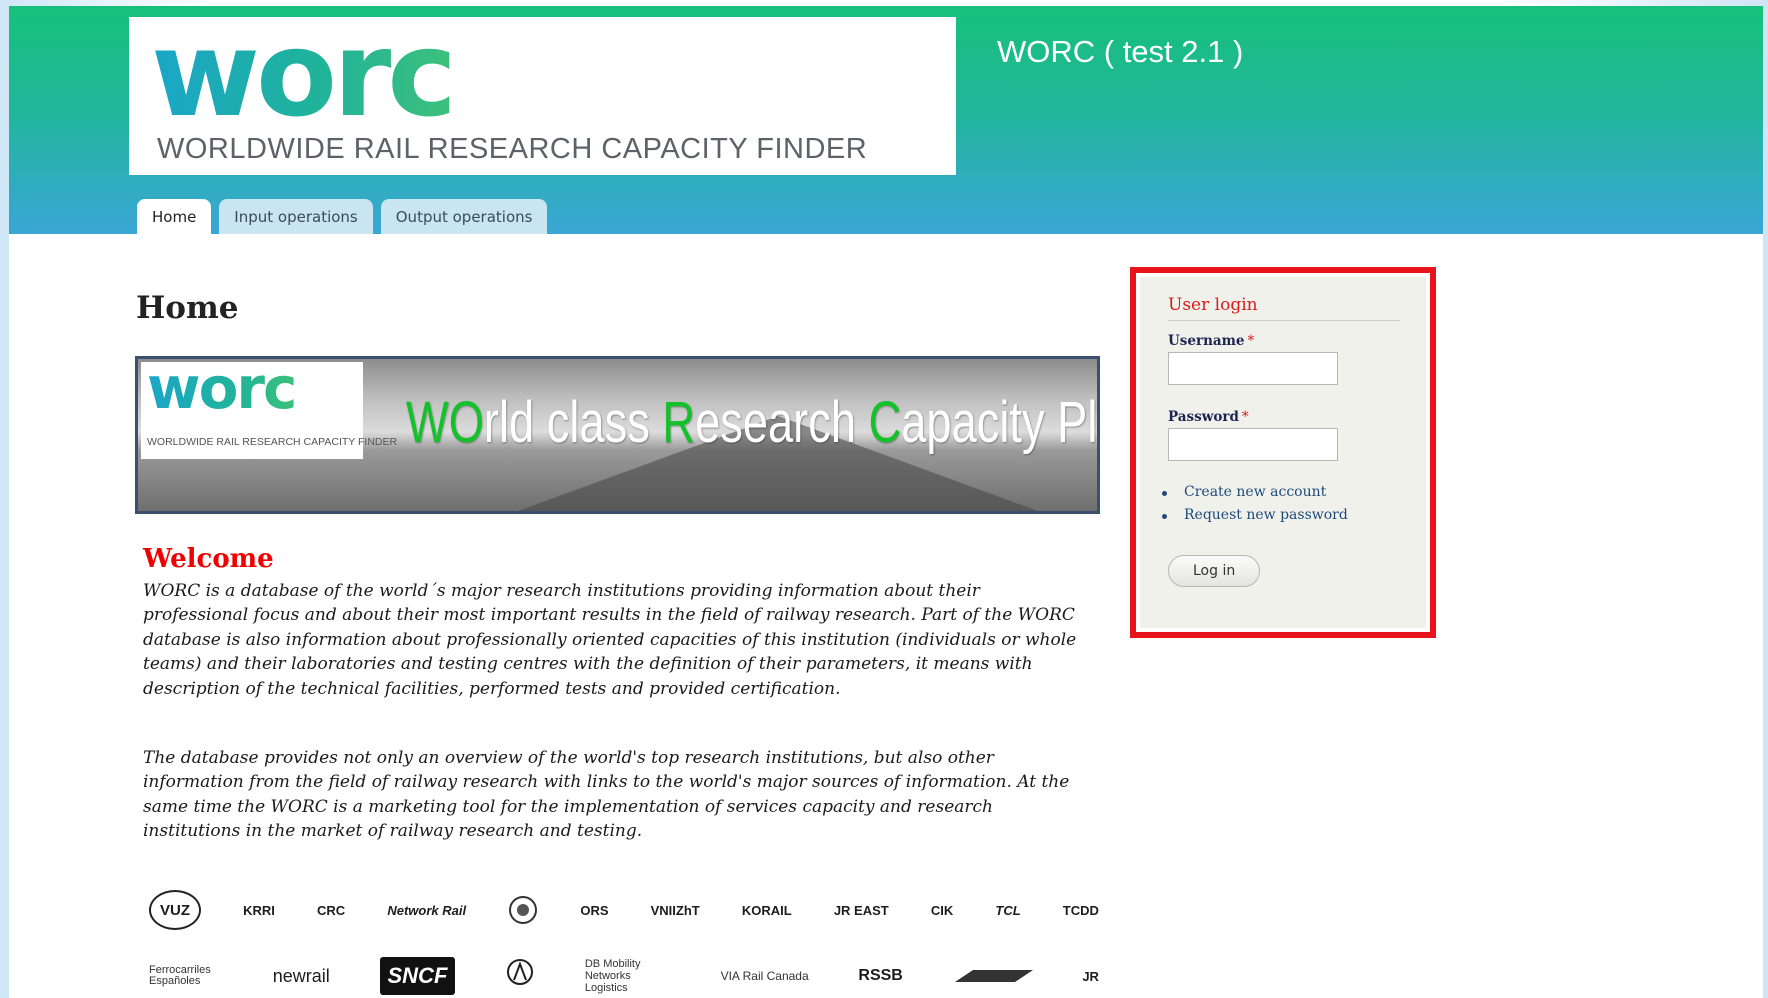  Describe the element at coordinates (1294, 492) in the screenshot. I see `create-account-link: Create new account` at that location.